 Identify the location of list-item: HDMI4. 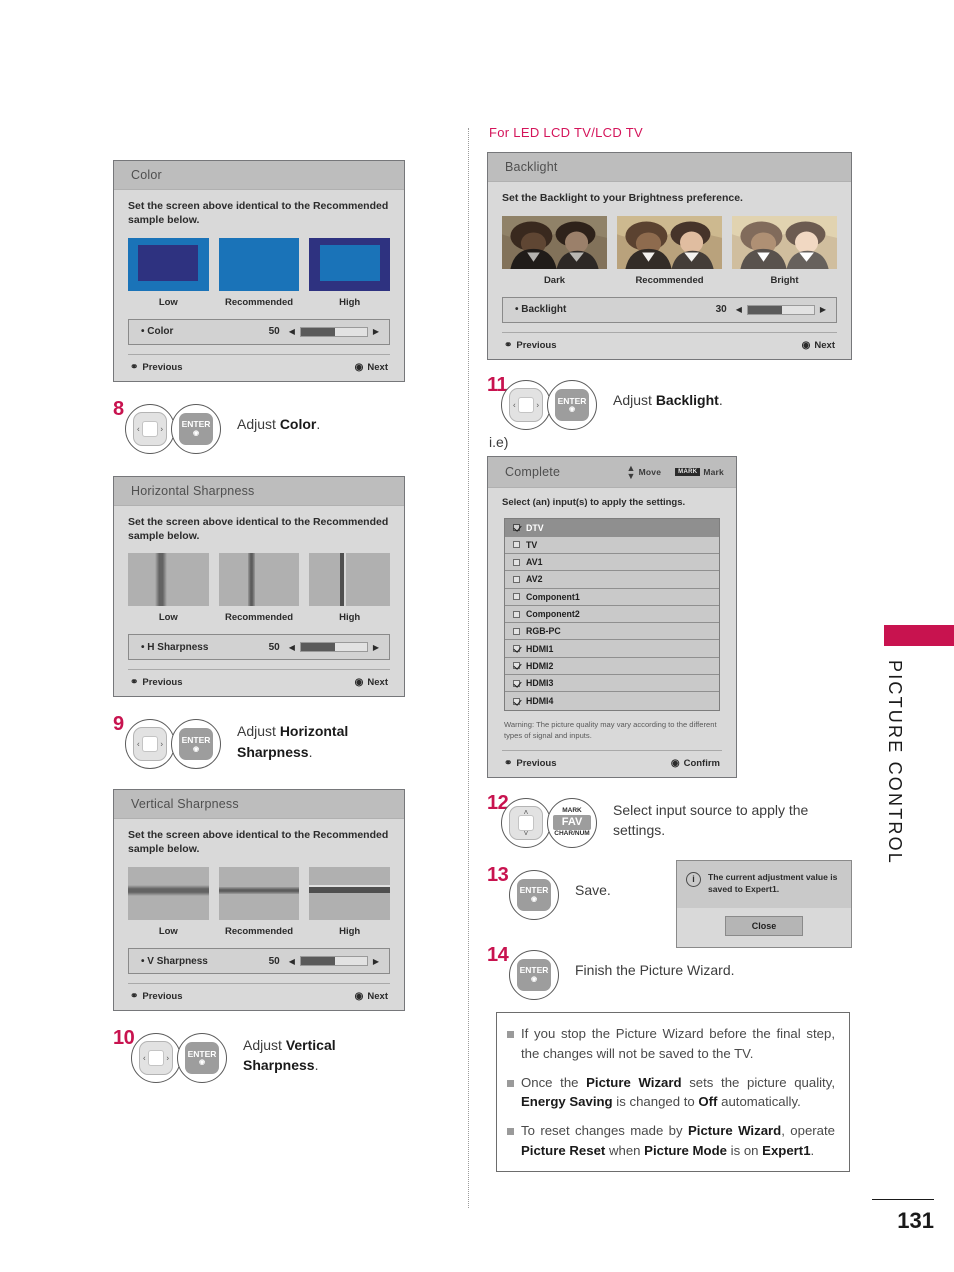
(612, 701).